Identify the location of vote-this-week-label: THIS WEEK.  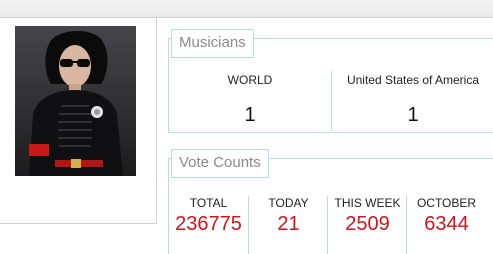
(367, 203).